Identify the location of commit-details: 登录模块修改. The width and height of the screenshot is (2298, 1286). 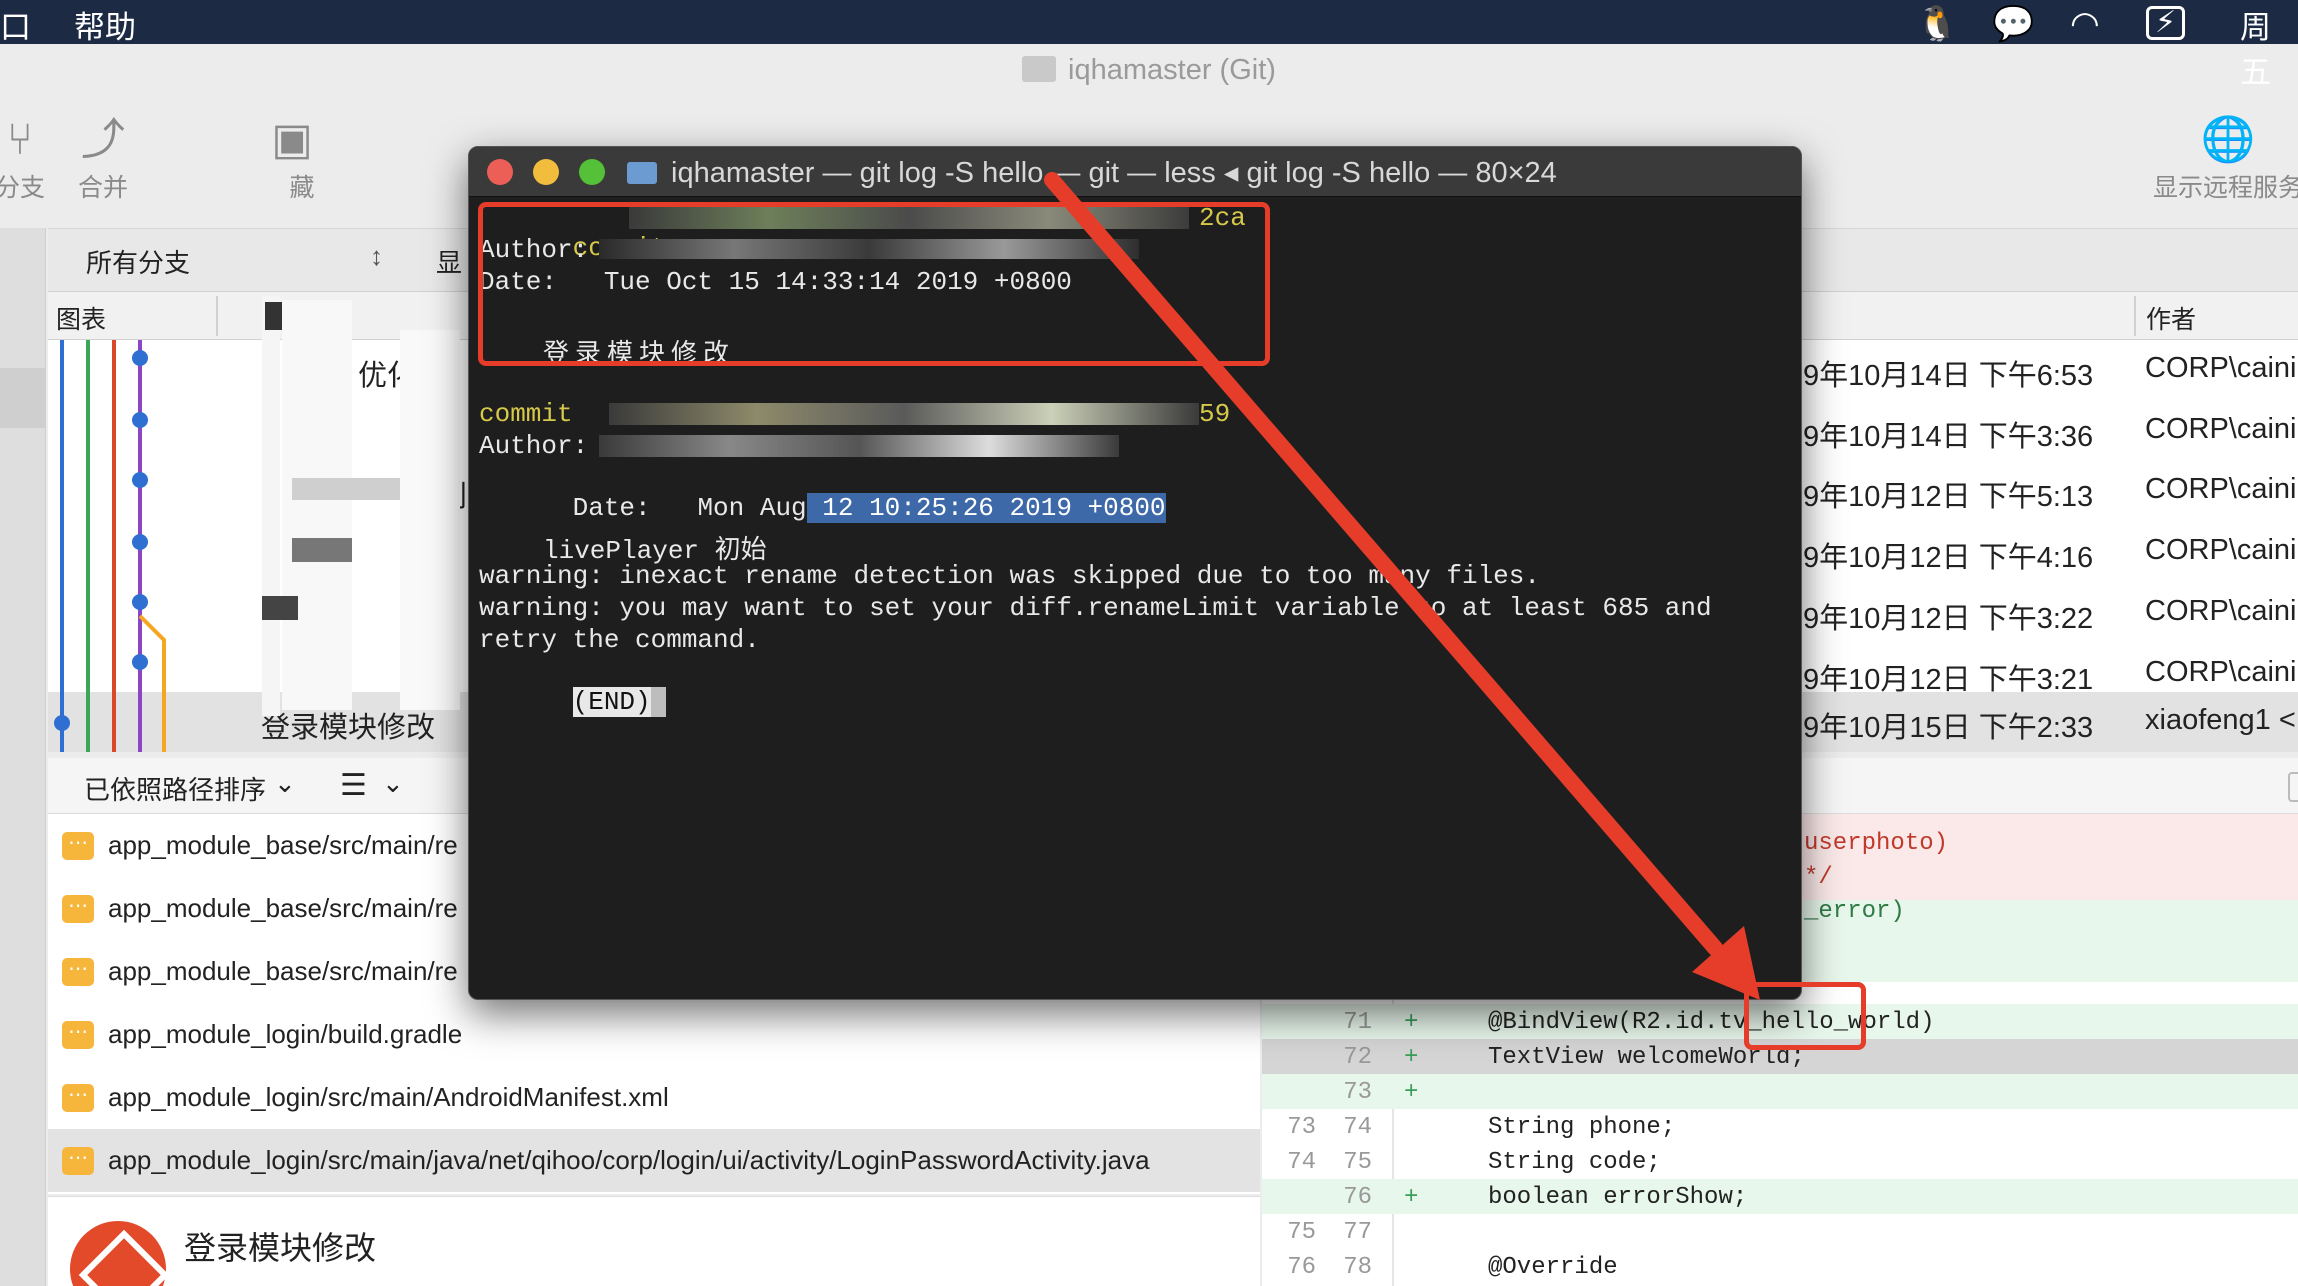
(654, 1241).